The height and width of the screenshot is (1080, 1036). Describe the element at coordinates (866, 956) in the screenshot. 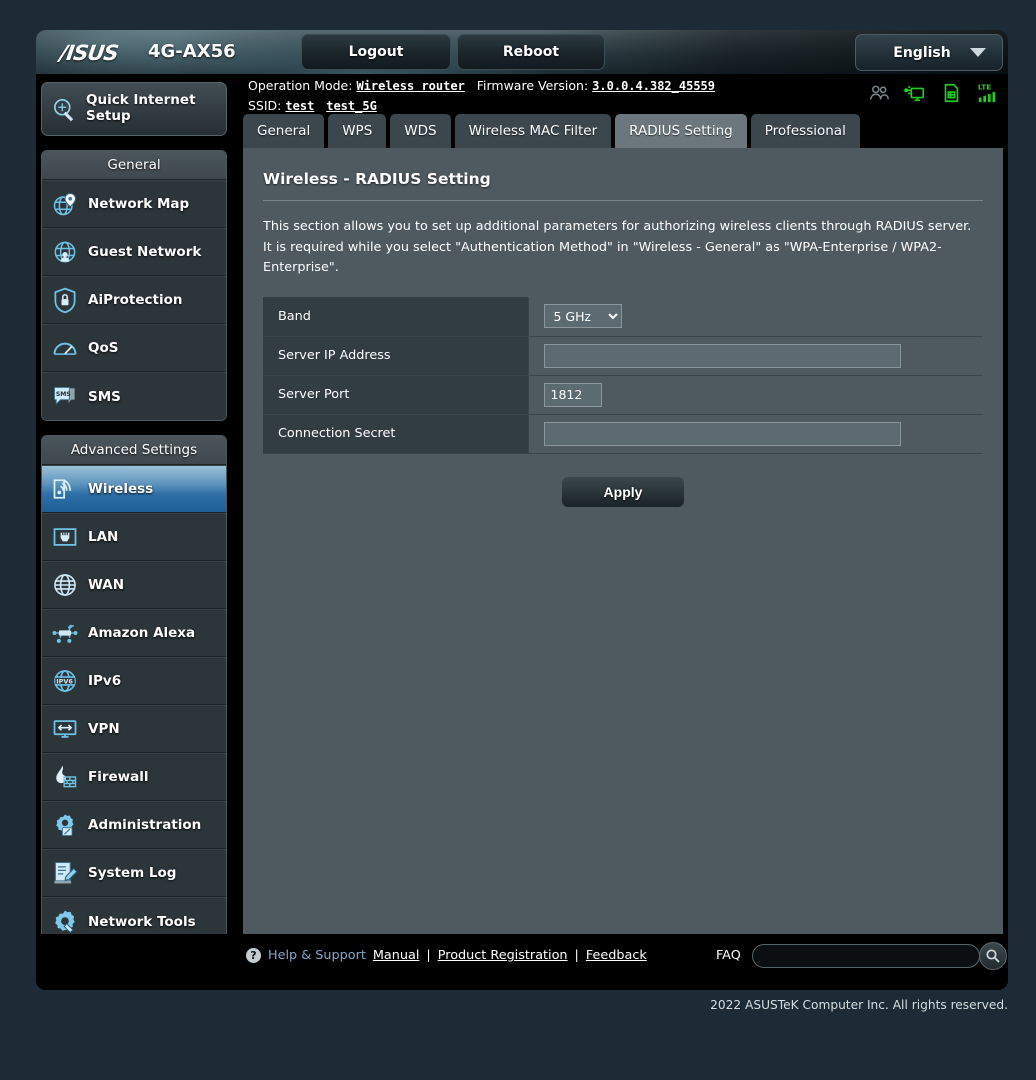

I see `faq-search-input` at that location.